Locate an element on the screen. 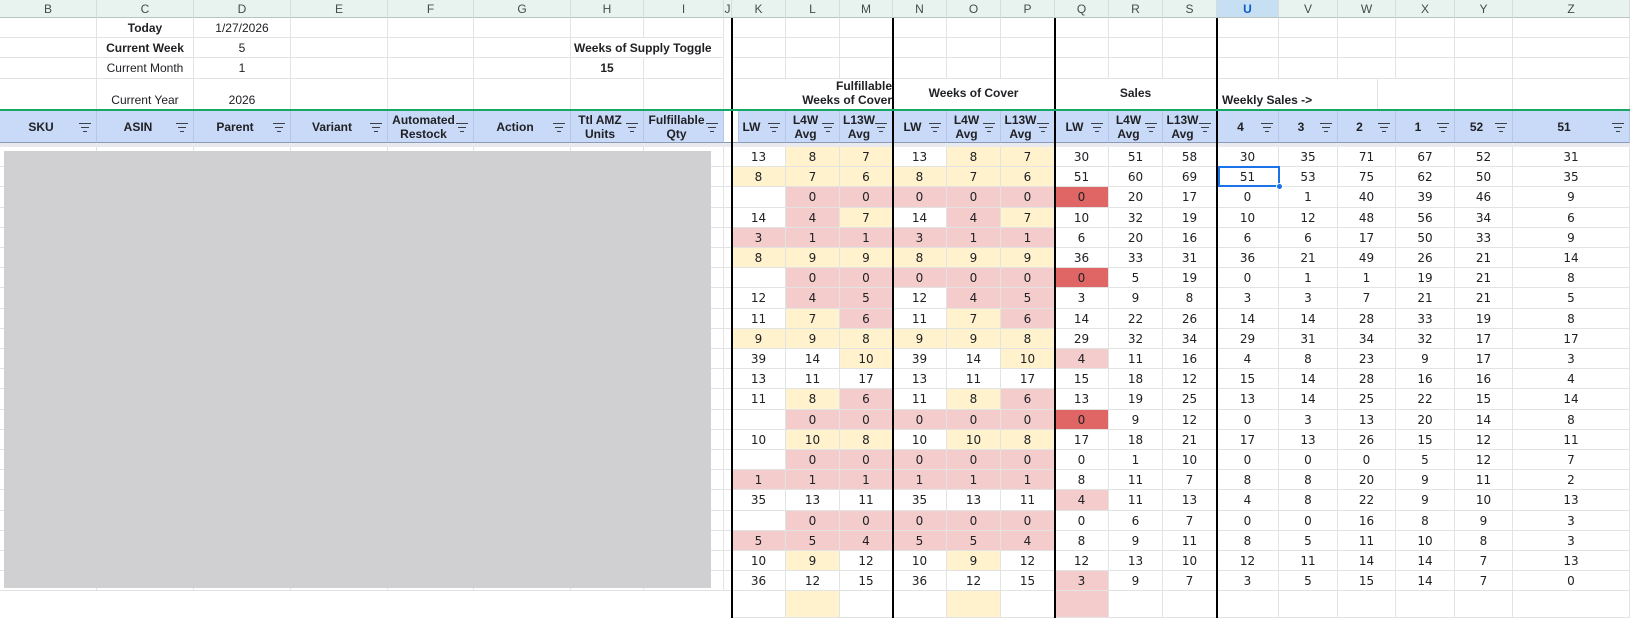 Image resolution: width=1630 pixels, height=618 pixels. header-m: L13W Avg is located at coordinates (866, 127).